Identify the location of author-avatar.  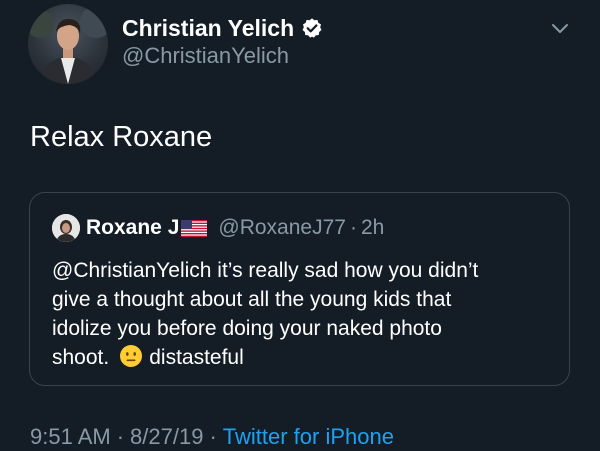
(68, 44).